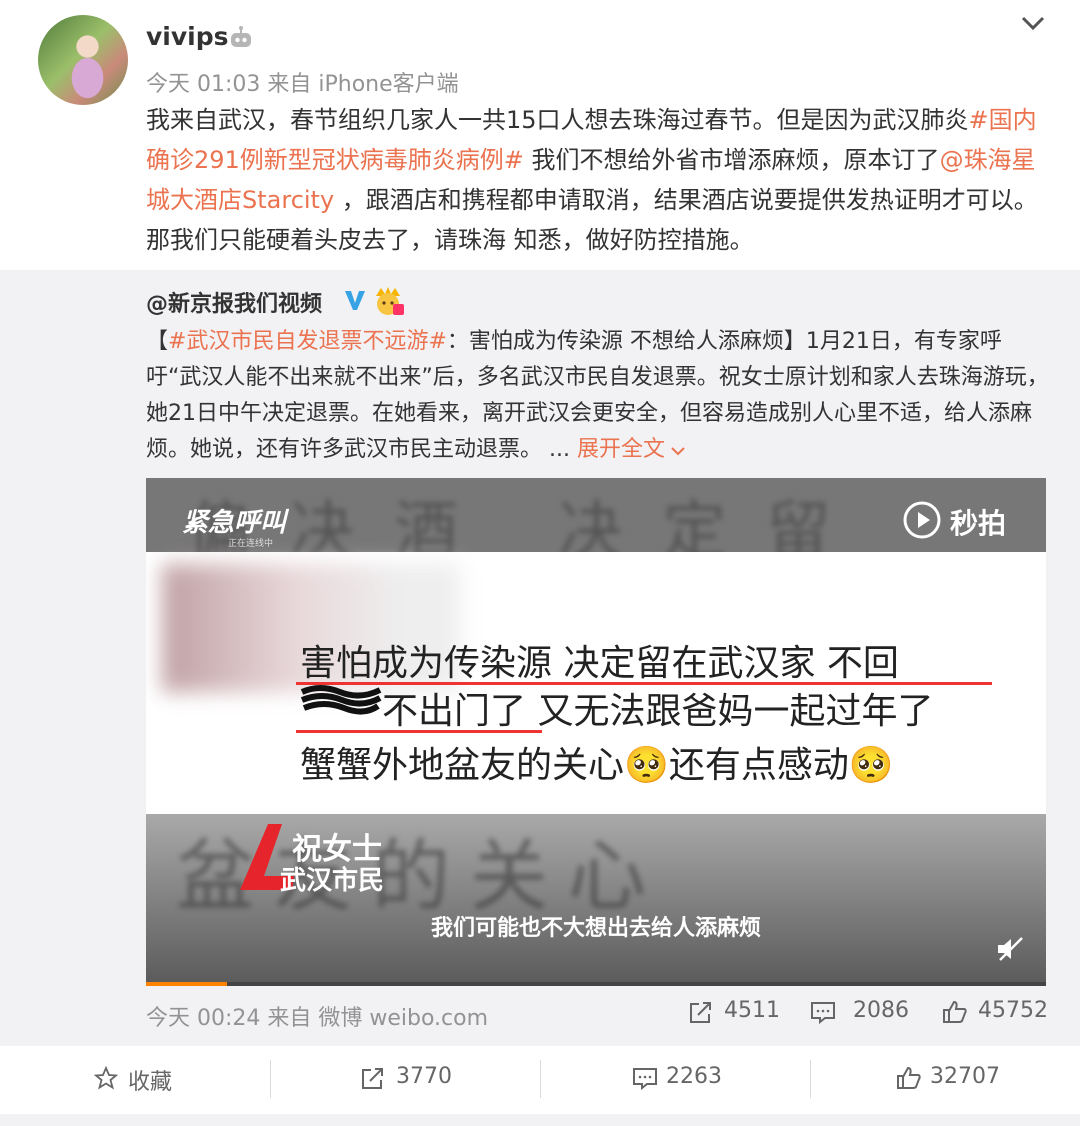  I want to click on star-icon, so click(106, 1078).